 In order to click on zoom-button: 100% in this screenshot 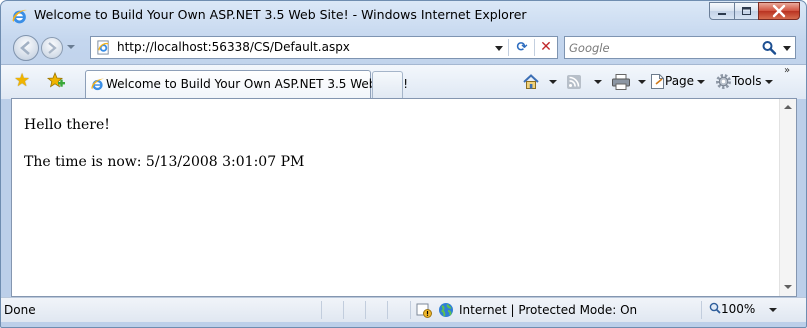, I will do `click(732, 309)`.